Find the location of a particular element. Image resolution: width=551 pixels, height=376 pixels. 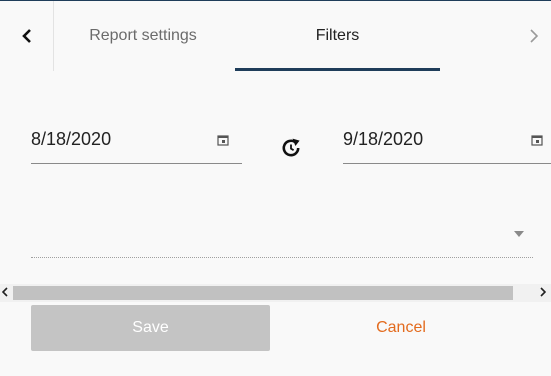

tab-next-button is located at coordinates (533, 36).